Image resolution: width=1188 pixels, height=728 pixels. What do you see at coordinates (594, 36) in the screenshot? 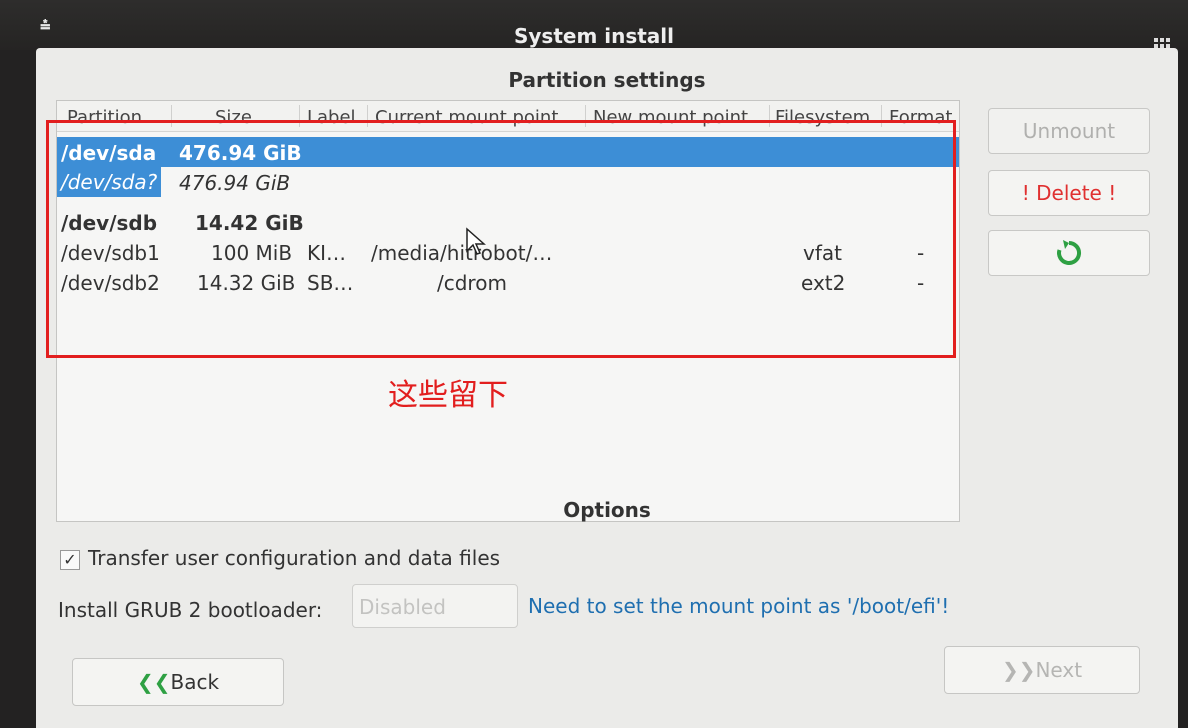
I see `window-title: System install` at bounding box center [594, 36].